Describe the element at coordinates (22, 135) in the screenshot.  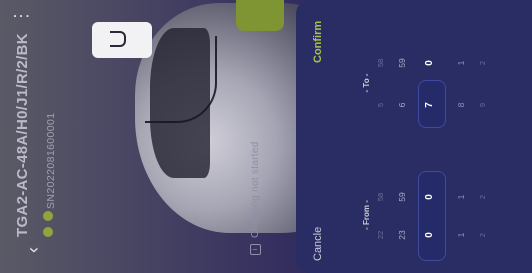
I see `device-title: TGA2-AC-48A/H0/J1/R/2/BK` at that location.